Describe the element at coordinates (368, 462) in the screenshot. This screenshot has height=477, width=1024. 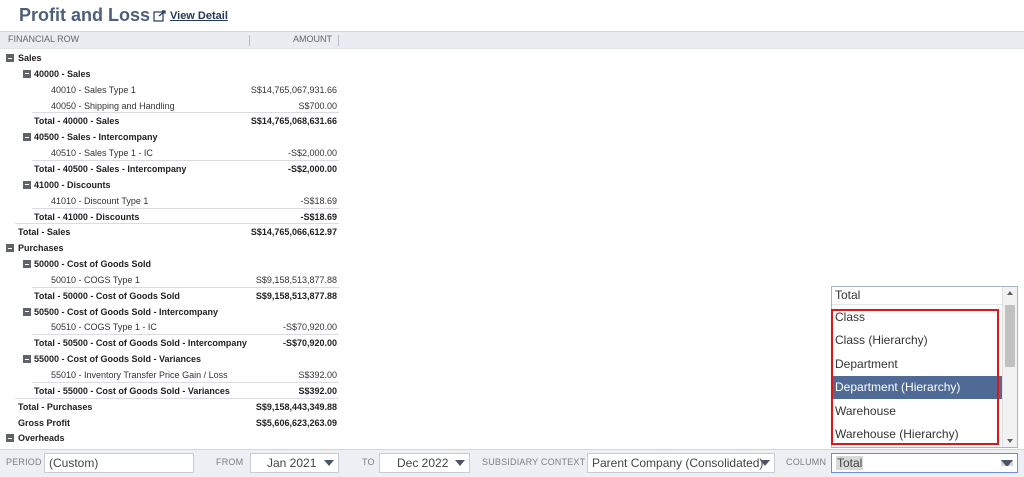
I see `to-label: TO` at that location.